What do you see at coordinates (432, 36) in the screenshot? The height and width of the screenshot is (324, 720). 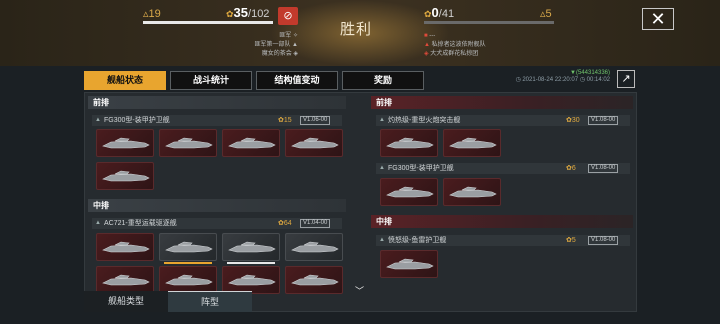 I see `right-note: ---` at bounding box center [432, 36].